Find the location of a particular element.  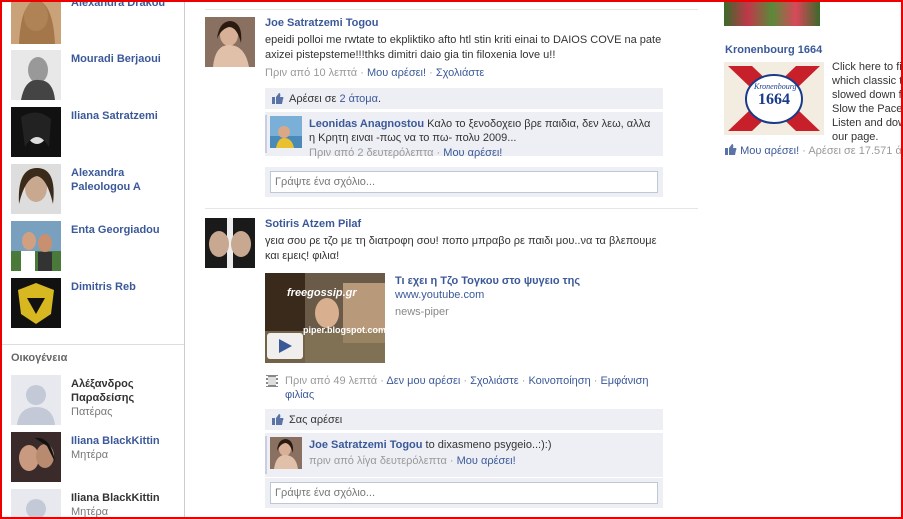

ad-likes-count: · Αρέσει σε 17.571 ά is located at coordinates (852, 151).